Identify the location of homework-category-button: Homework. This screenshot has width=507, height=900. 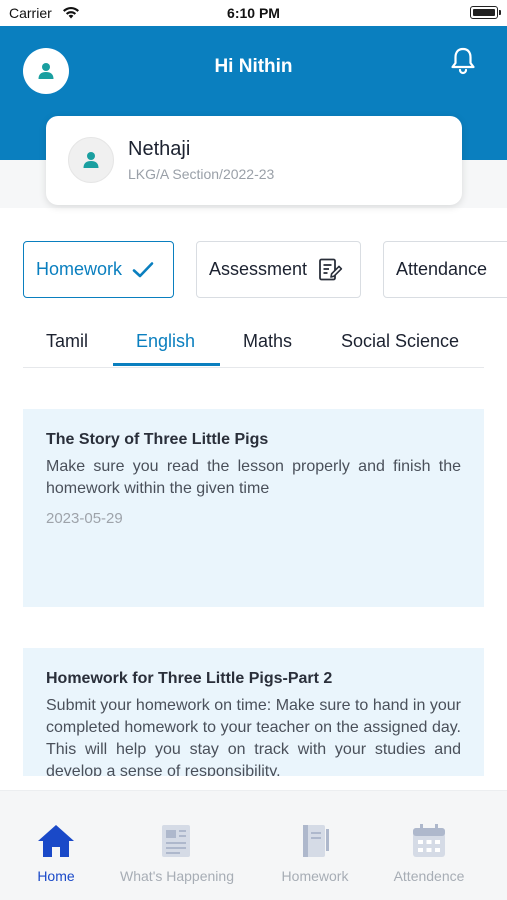
(98, 269).